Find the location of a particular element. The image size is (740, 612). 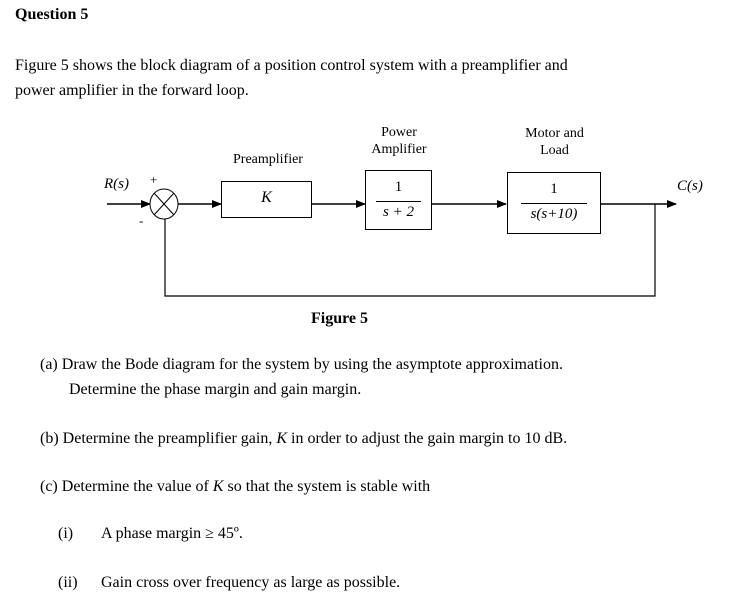

poweramp-block: 1 s + 2 is located at coordinates (398, 200).